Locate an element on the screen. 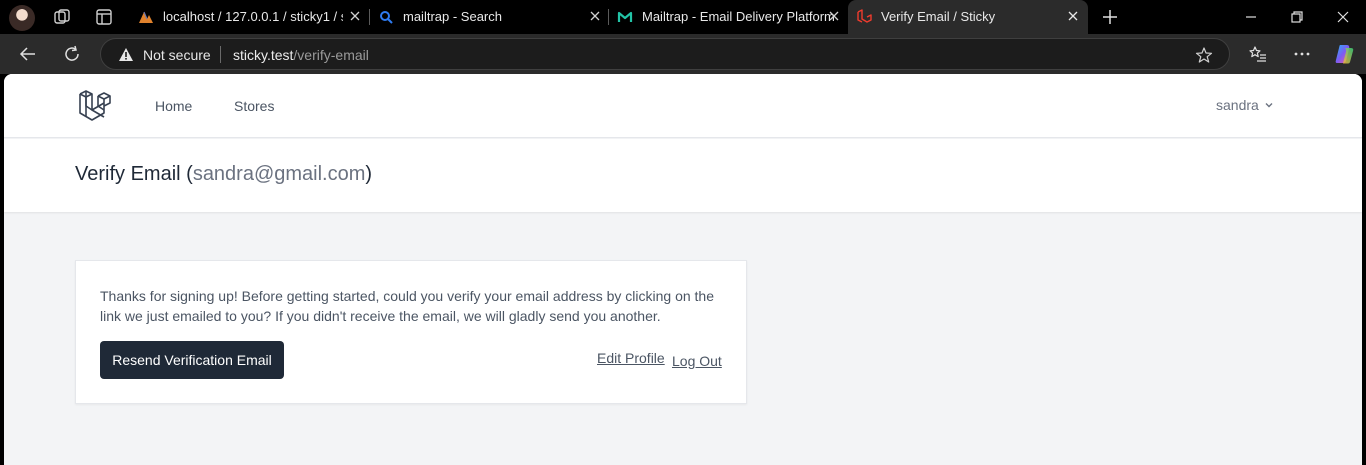  close-window-icon is located at coordinates (1343, 17).